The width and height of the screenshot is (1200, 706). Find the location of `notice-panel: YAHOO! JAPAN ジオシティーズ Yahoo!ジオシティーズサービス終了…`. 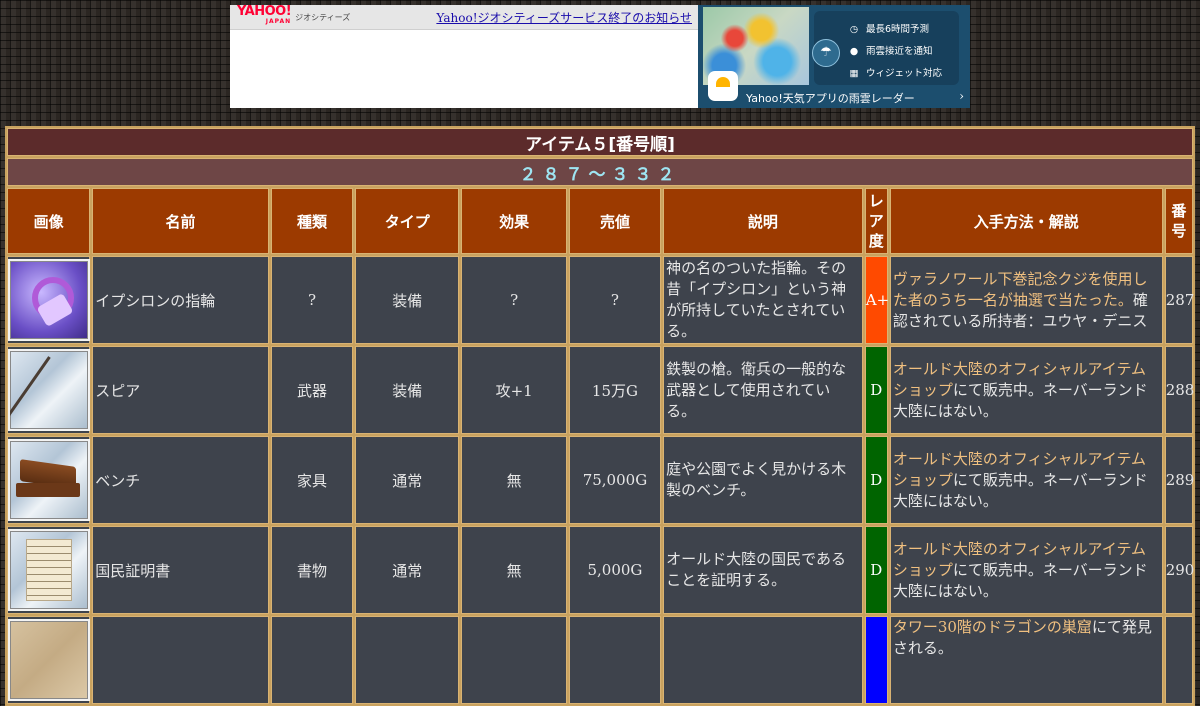

notice-panel: YAHOO! JAPAN ジオシティーズ Yahoo!ジオシティーズサービス終了… is located at coordinates (464, 56).